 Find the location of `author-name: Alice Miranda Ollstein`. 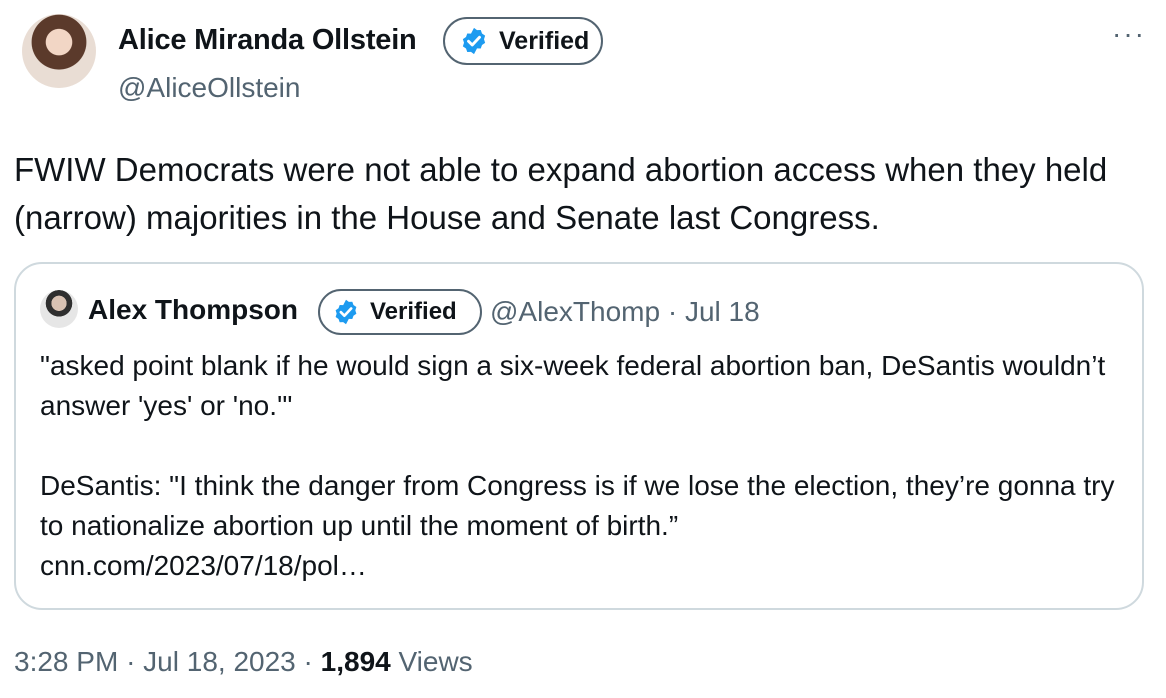

author-name: Alice Miranda Ollstein is located at coordinates (267, 40).